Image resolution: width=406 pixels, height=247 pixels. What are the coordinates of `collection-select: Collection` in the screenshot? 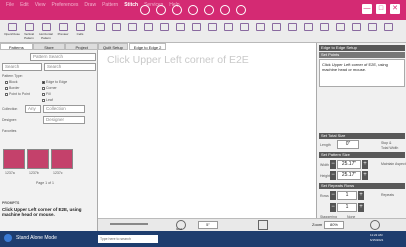 It's located at (64, 109).